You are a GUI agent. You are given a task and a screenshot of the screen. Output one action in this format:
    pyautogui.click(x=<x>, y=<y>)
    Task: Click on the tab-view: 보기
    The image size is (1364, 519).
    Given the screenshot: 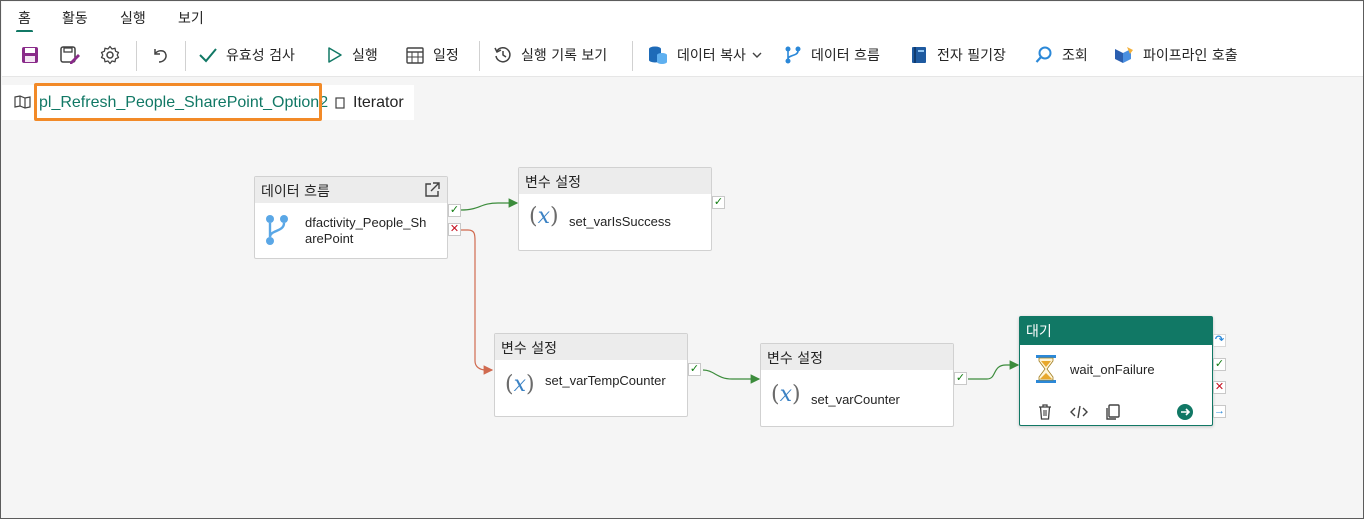 What is the action you would take?
    pyautogui.click(x=191, y=18)
    